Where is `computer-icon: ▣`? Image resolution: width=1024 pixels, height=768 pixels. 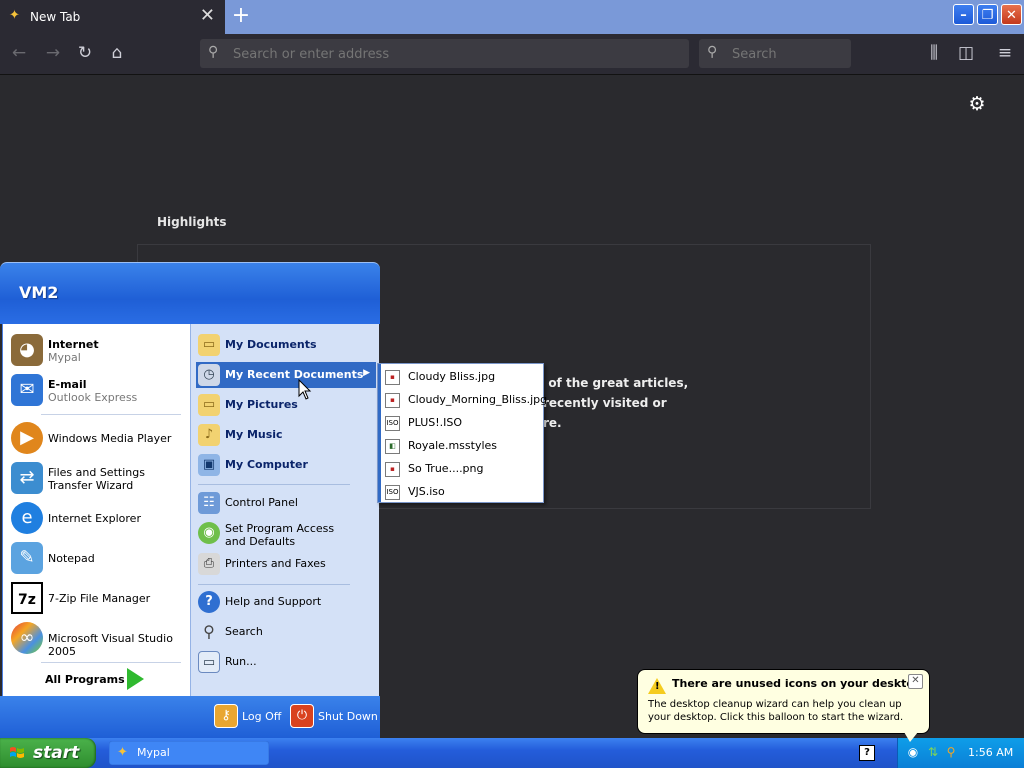 computer-icon: ▣ is located at coordinates (209, 465).